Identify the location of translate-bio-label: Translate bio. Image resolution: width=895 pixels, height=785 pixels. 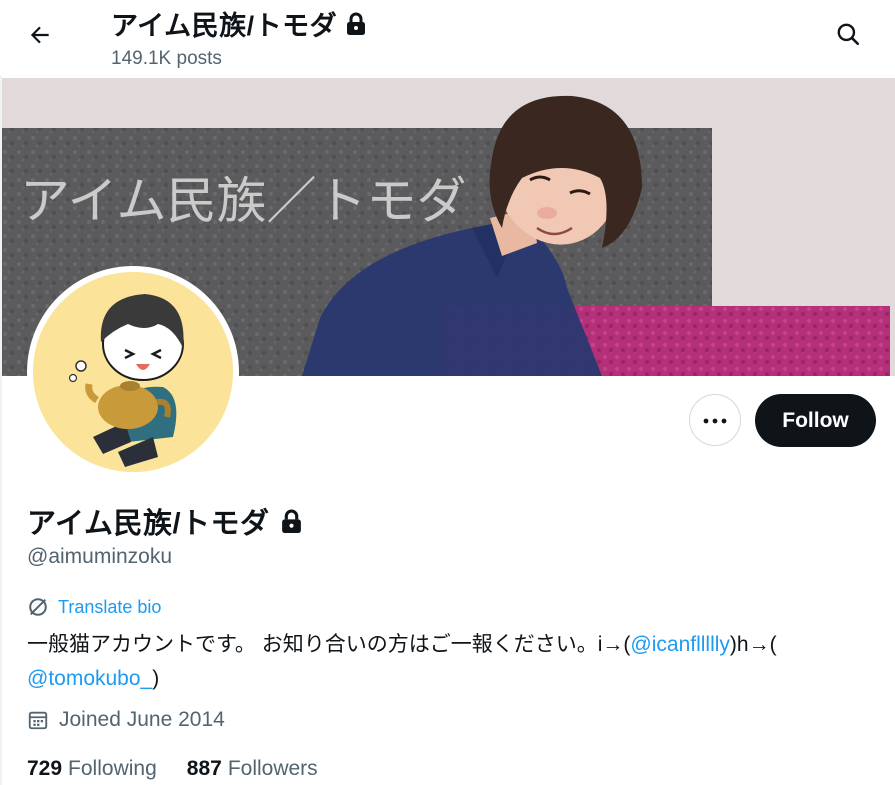
(110, 606).